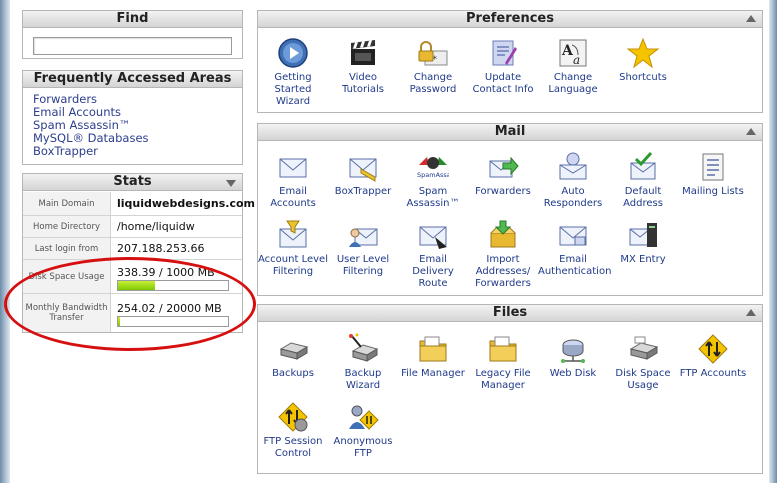 The width and height of the screenshot is (777, 483). Describe the element at coordinates (130, 304) in the screenshot. I see `annotation-circle` at that location.